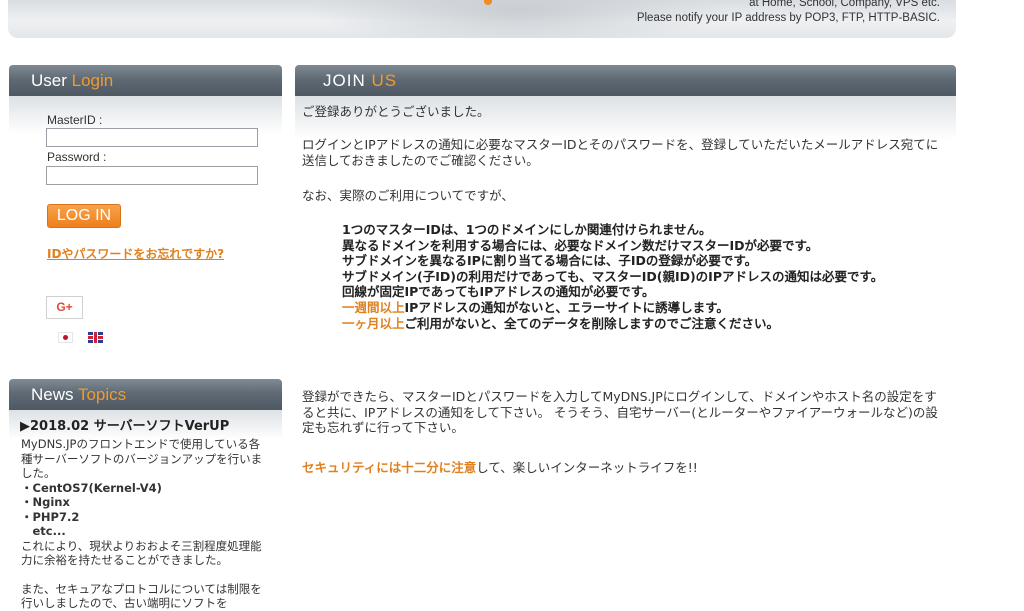  Describe the element at coordinates (587, 467) in the screenshot. I see `security-rest: して、楽しいインターネットライフを!!` at that location.